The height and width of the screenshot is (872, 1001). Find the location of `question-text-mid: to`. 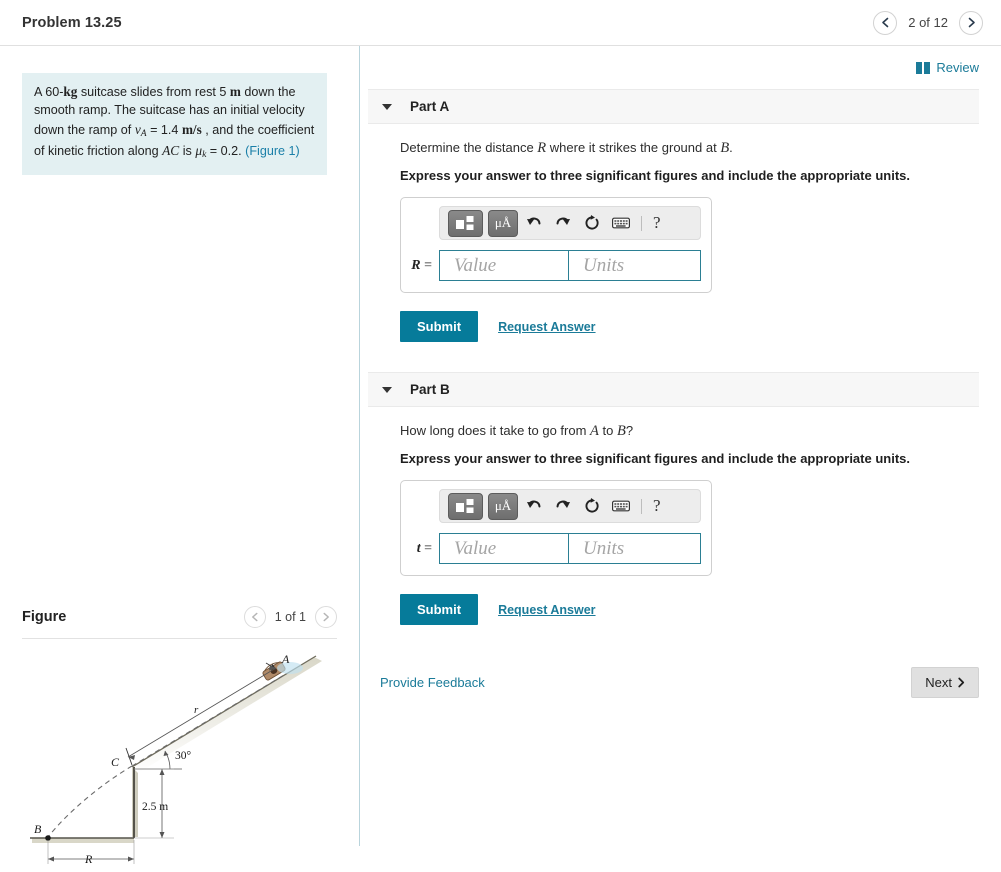

question-text-mid: to is located at coordinates (607, 430).